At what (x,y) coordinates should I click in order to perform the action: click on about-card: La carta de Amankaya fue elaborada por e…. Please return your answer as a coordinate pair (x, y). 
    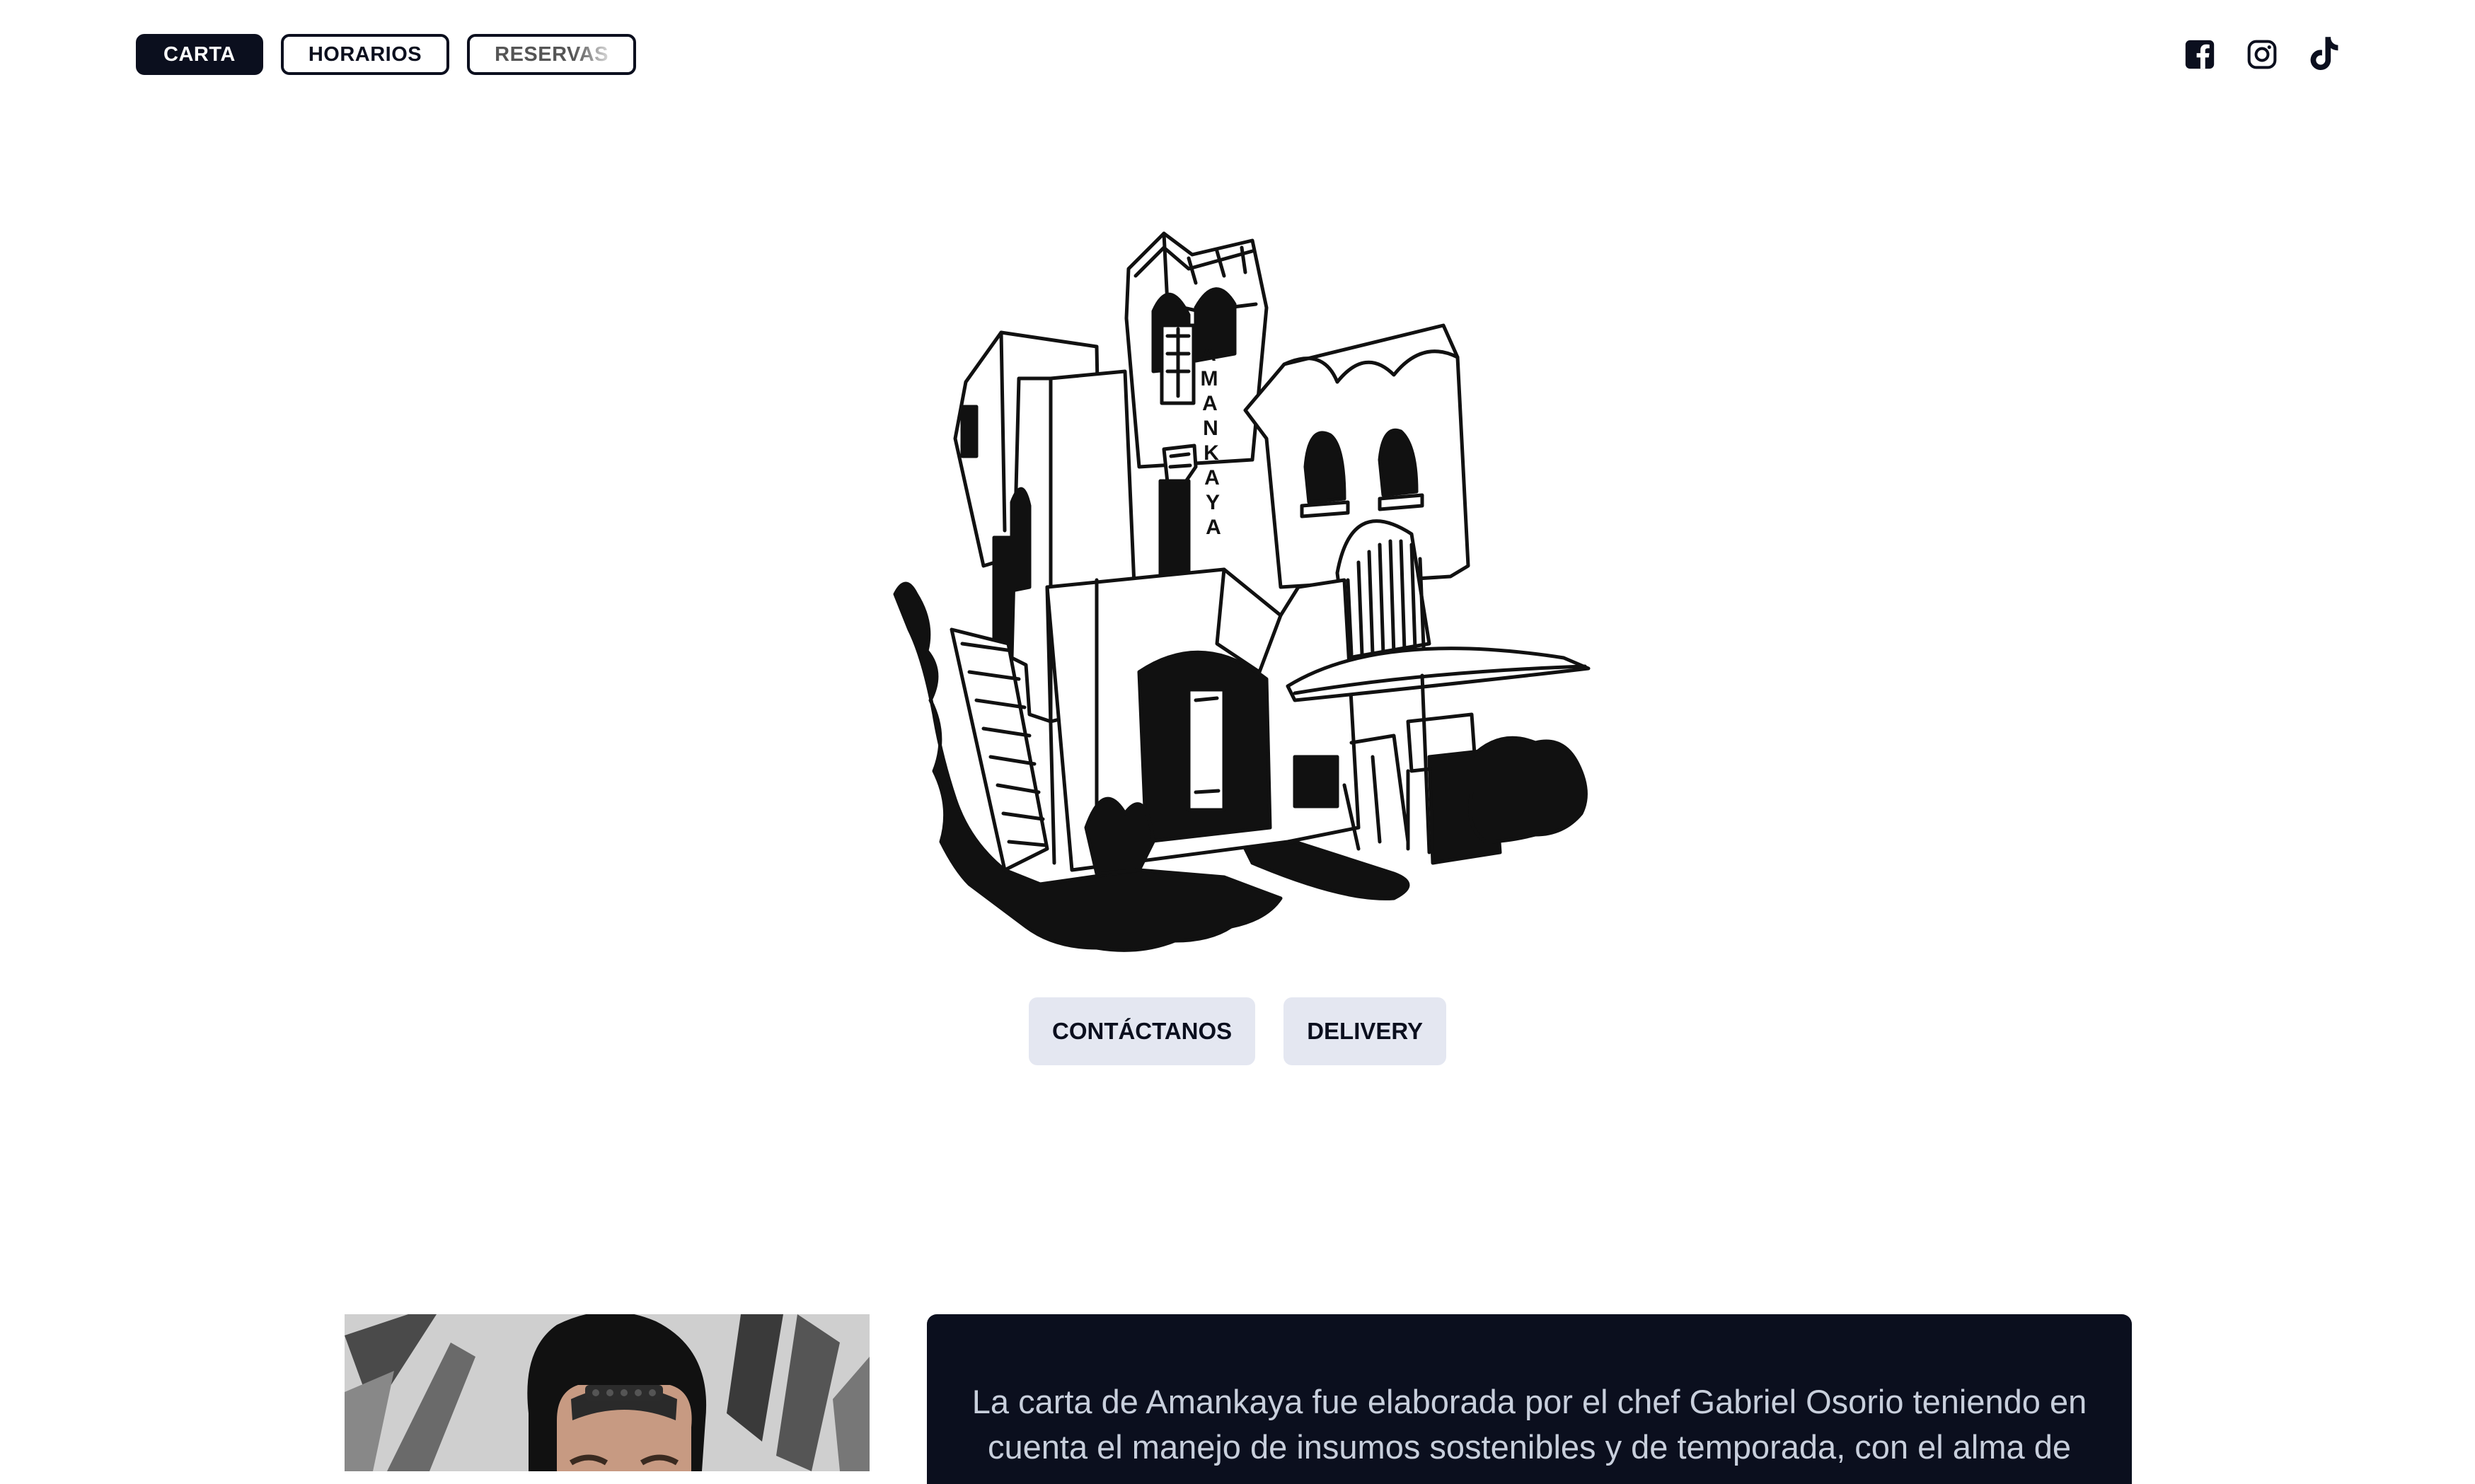
    Looking at the image, I should click on (1529, 1399).